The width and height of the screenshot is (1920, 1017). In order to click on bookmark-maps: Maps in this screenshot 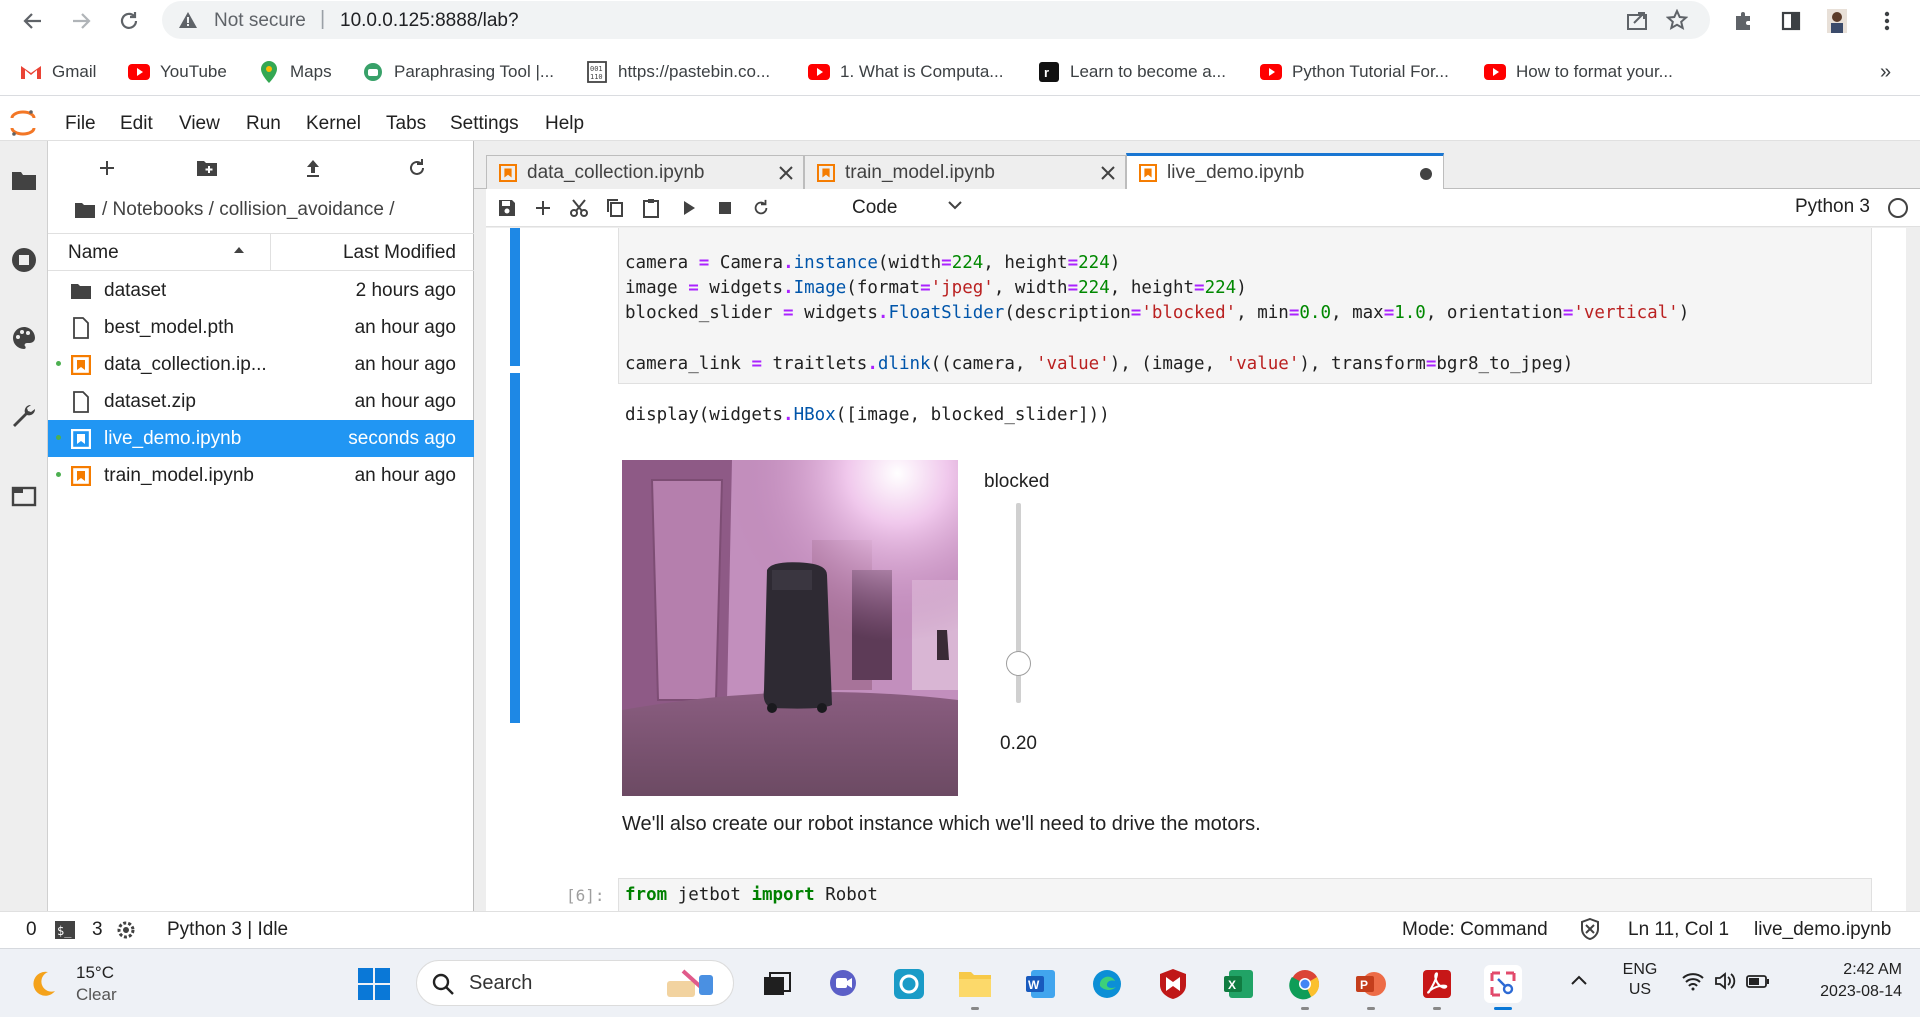, I will do `click(295, 72)`.